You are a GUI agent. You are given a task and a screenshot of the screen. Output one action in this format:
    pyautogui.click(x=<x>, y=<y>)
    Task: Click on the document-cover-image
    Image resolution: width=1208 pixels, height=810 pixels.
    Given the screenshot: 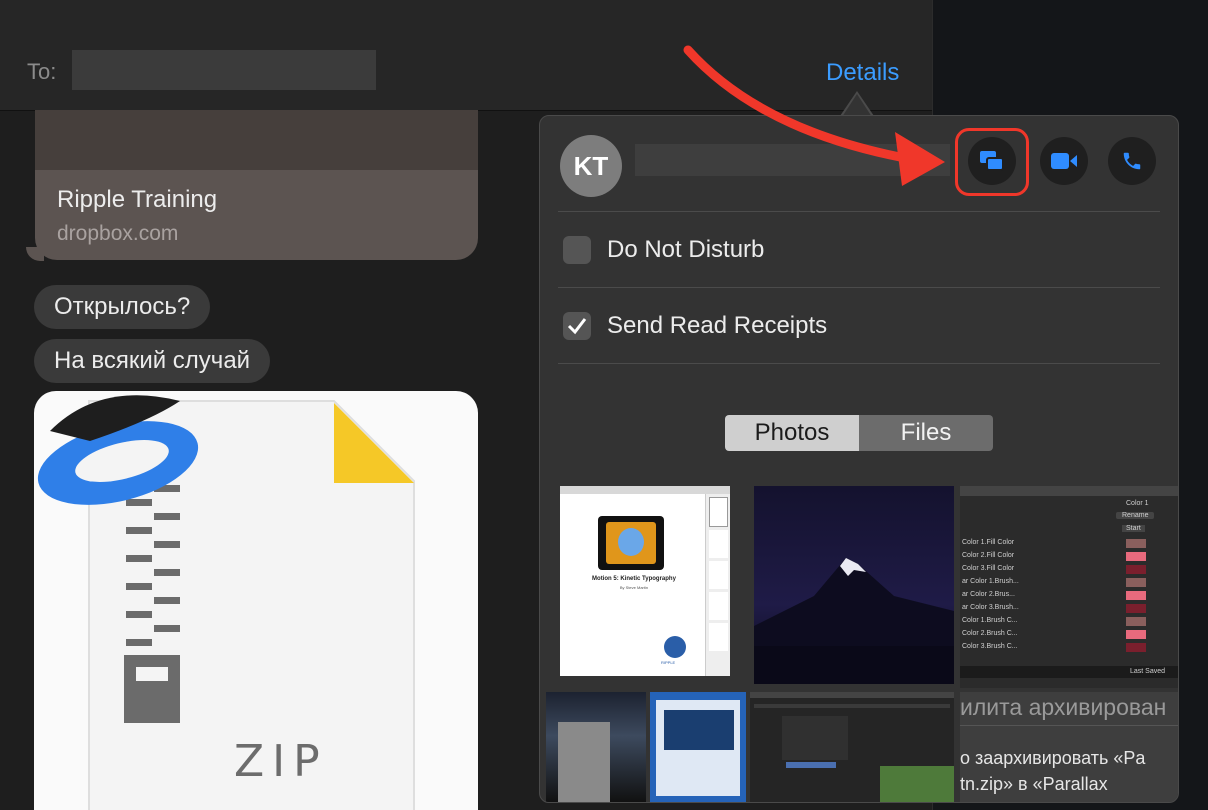 What is the action you would take?
    pyautogui.click(x=631, y=543)
    